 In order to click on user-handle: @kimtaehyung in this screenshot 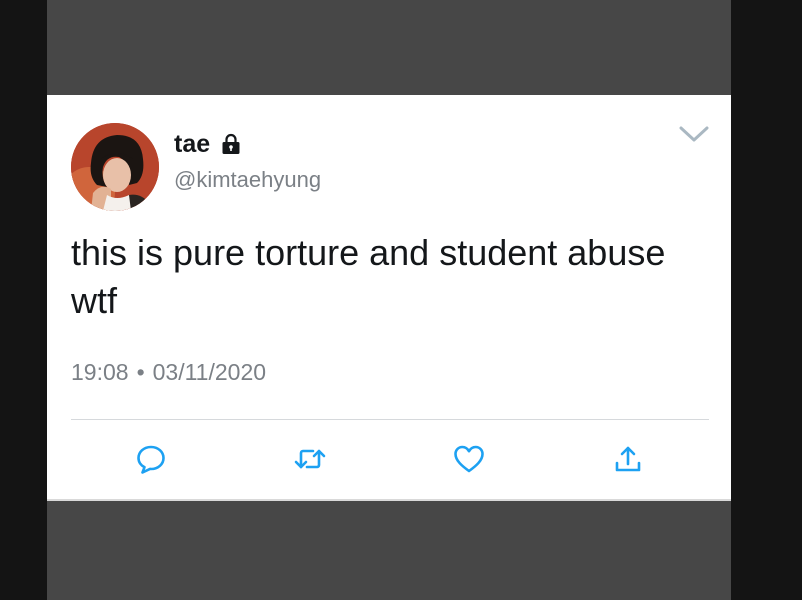, I will do `click(247, 180)`.